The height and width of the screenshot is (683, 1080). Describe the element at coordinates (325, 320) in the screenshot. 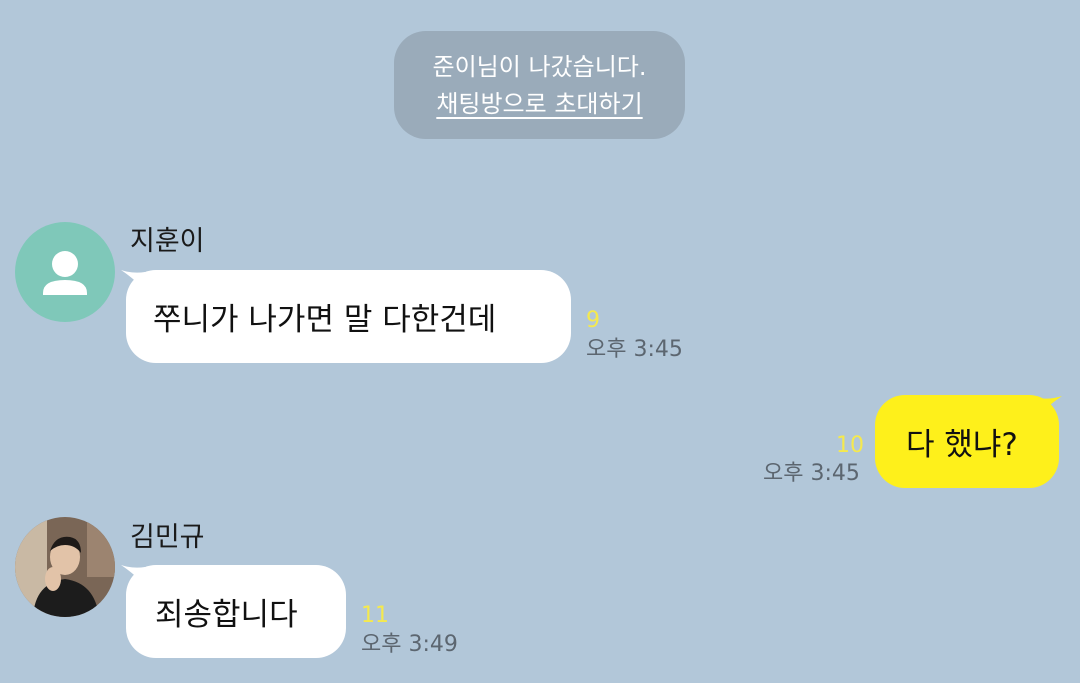

I see `message-text: 쭈니가 나가면 말 다한건데` at that location.